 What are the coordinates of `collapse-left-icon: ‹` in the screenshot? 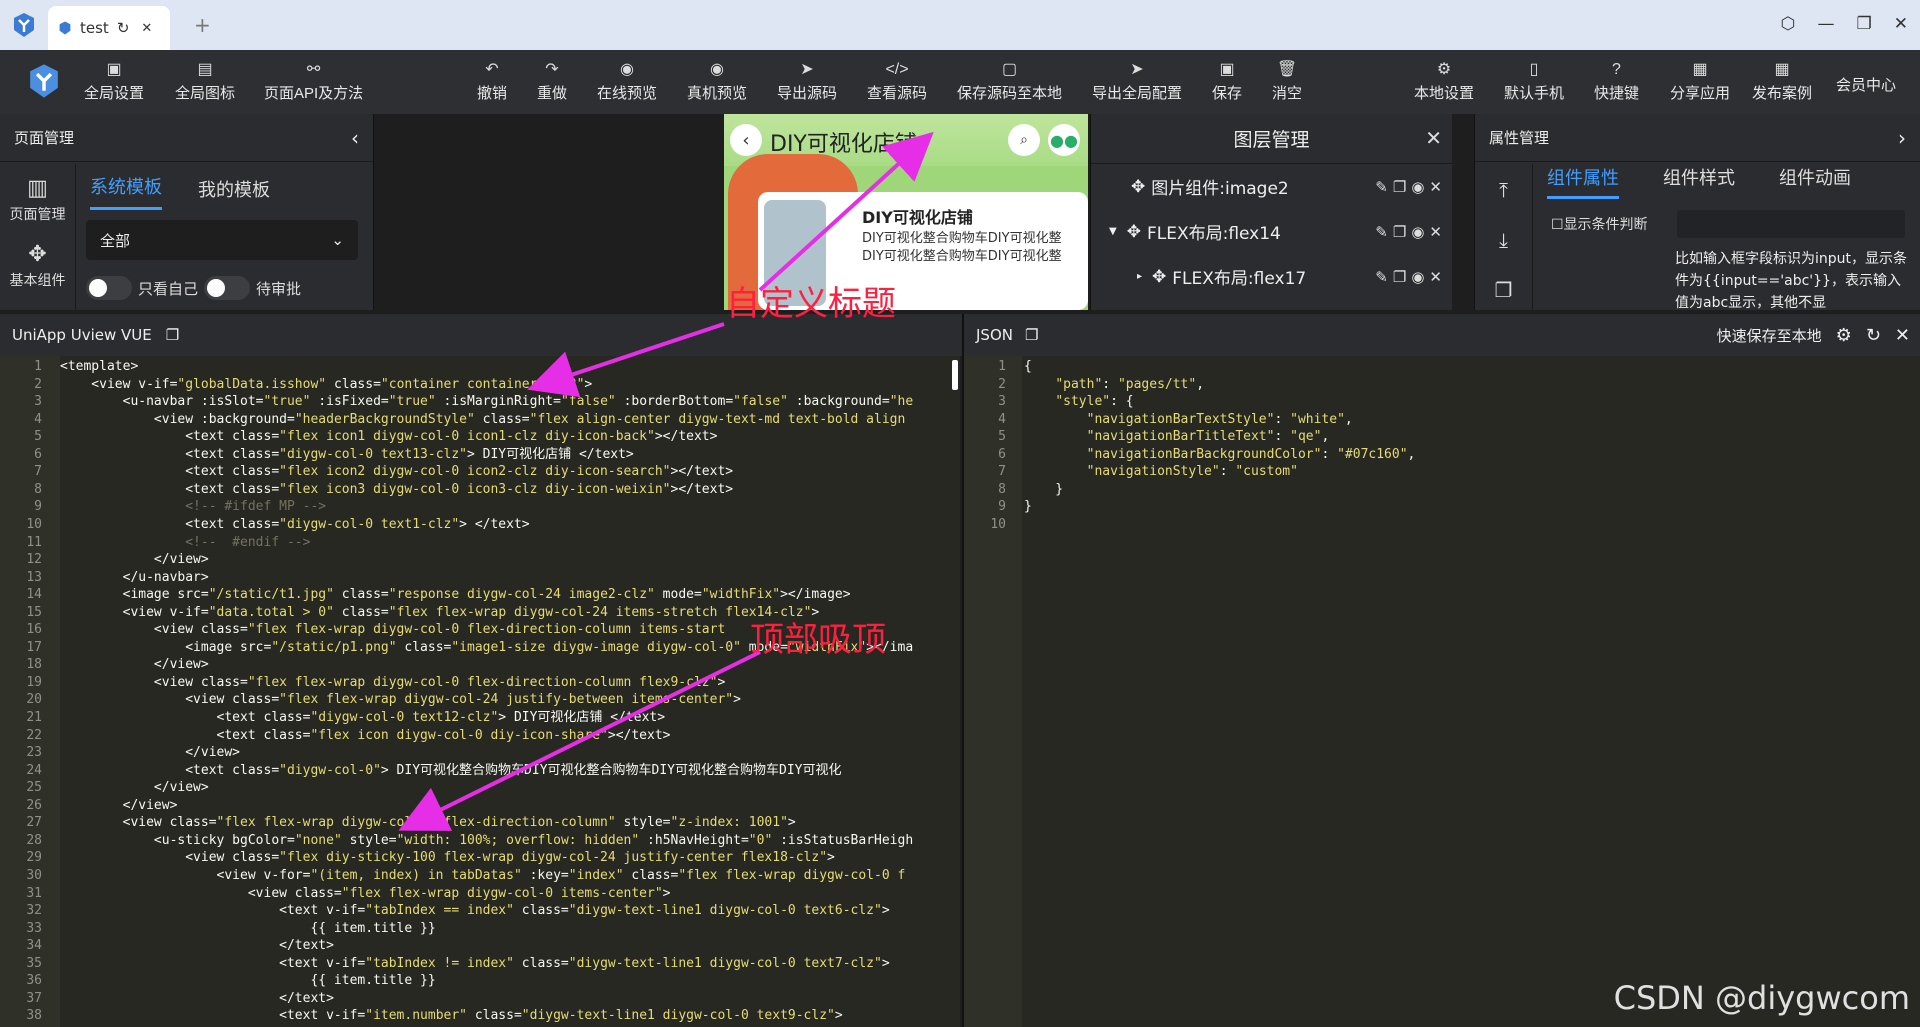 It's located at (355, 138).